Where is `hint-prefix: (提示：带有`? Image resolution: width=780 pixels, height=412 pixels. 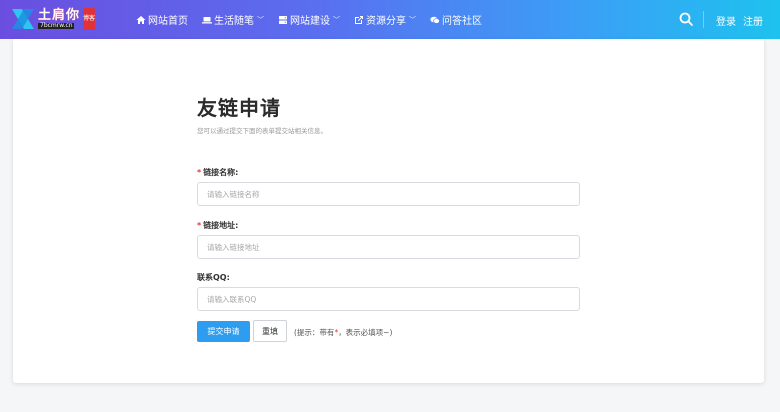
hint-prefix: (提示：带有 is located at coordinates (314, 332).